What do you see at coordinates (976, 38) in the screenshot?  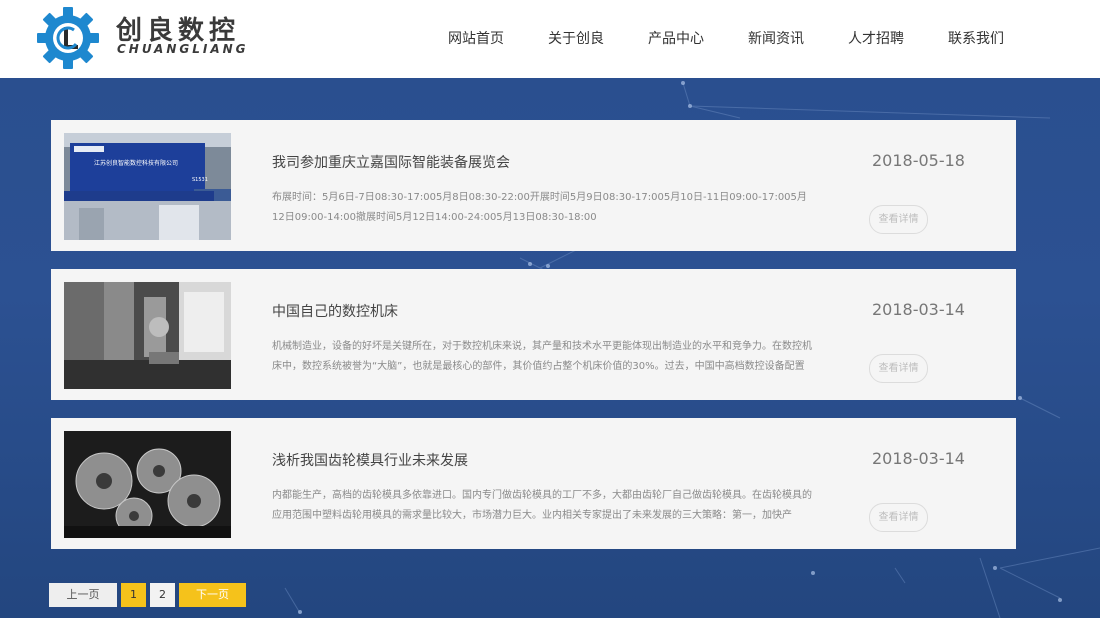 I see `nav-item-contact: 联系我们` at bounding box center [976, 38].